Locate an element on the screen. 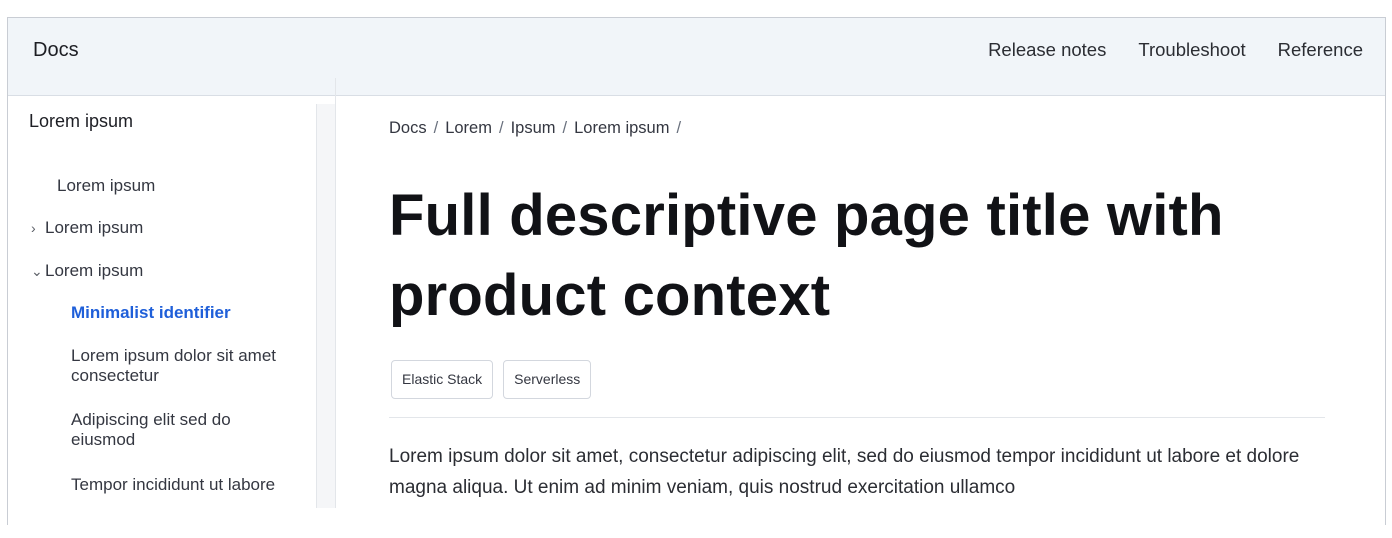  chevron-right-icon: › is located at coordinates (33, 228).